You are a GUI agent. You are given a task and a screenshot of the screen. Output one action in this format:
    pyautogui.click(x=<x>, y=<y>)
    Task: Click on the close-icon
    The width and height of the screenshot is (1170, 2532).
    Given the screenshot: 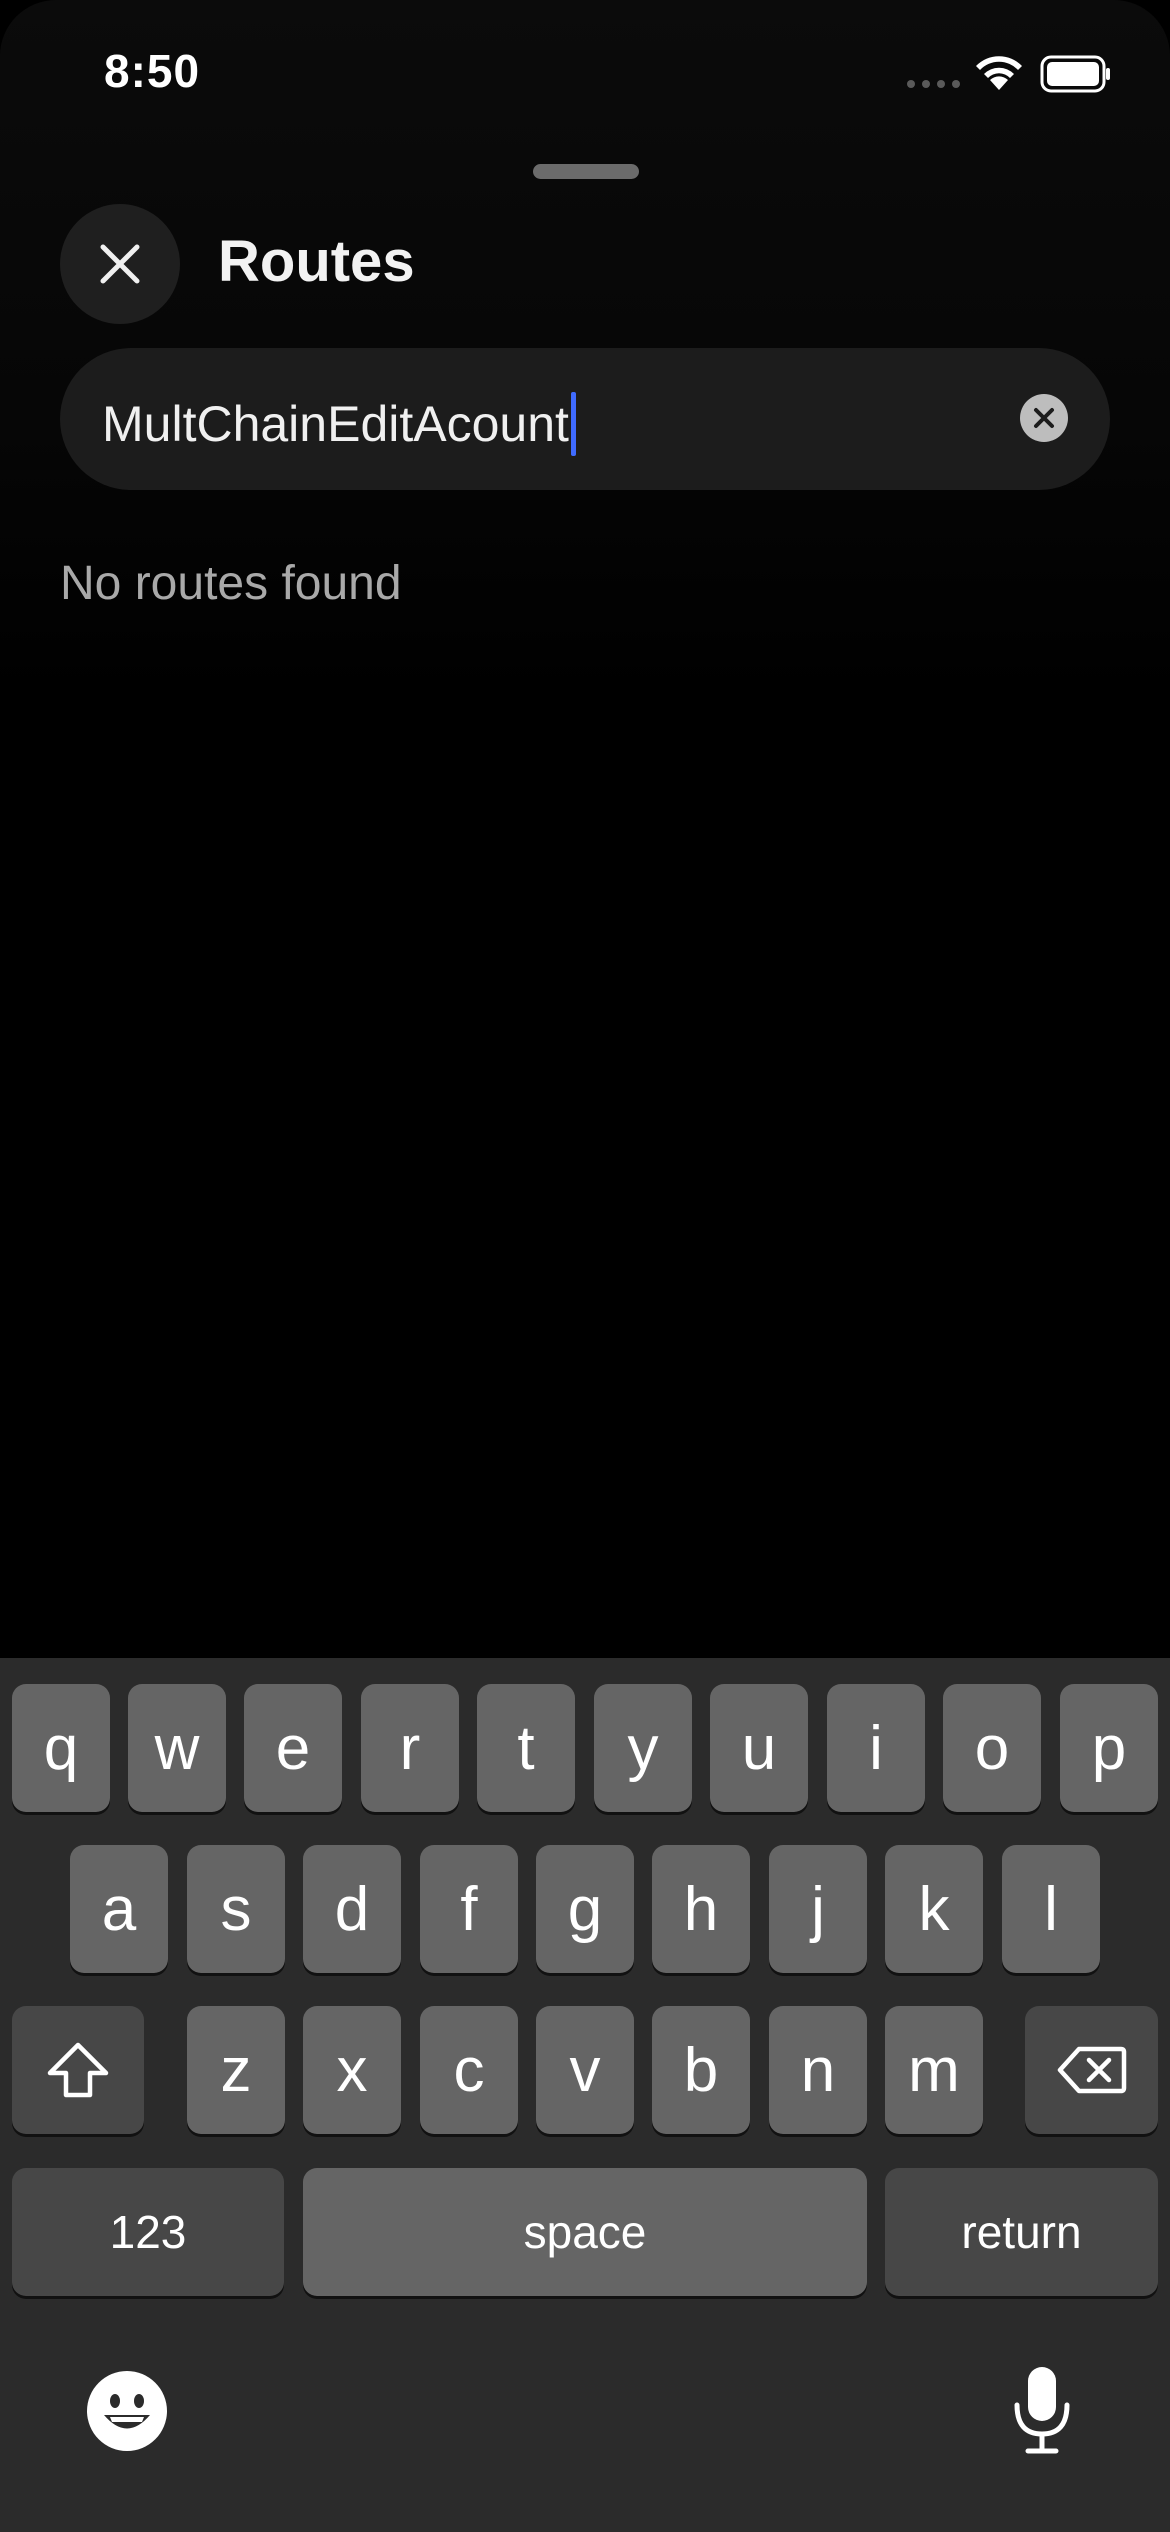 What is the action you would take?
    pyautogui.click(x=120, y=264)
    